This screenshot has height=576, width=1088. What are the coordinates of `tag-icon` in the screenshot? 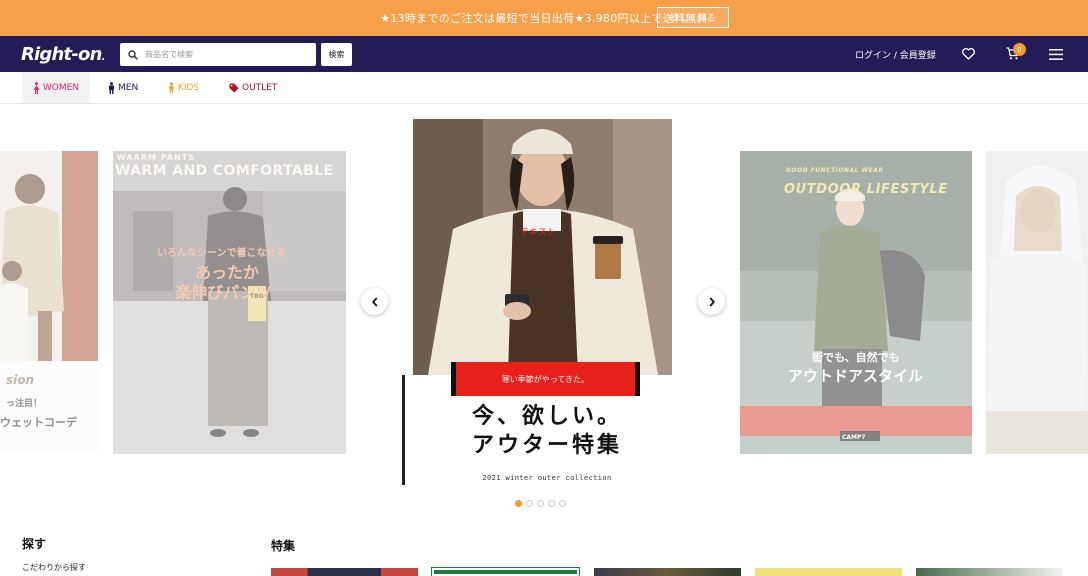 It's located at (234, 88).